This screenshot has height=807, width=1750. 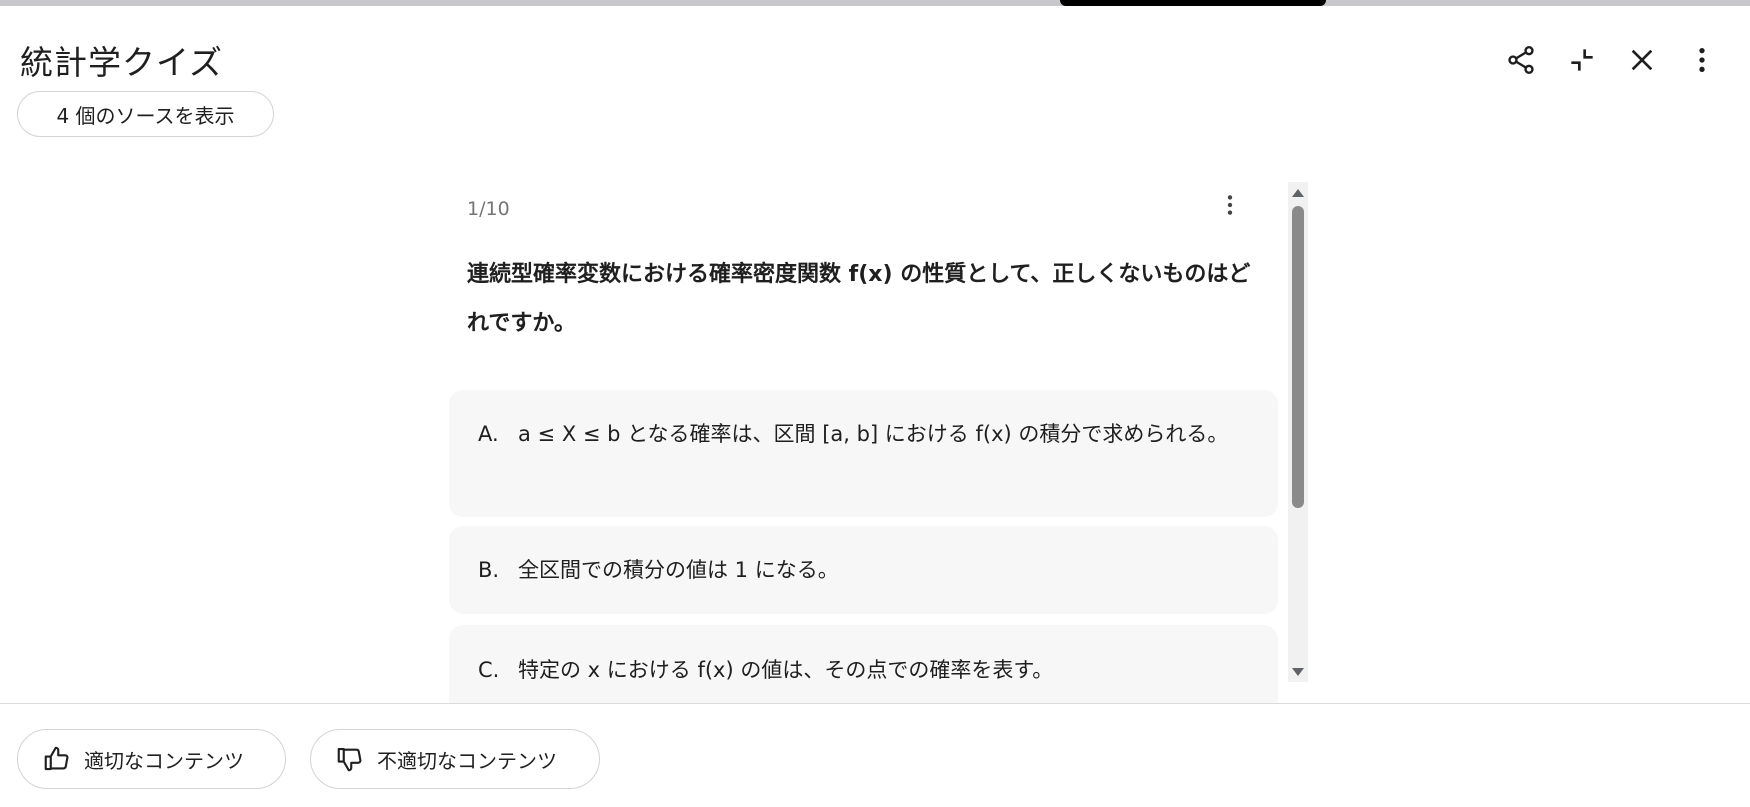 What do you see at coordinates (467, 760) in the screenshot?
I see `bad-content-label: 不適切なコンテンツ` at bounding box center [467, 760].